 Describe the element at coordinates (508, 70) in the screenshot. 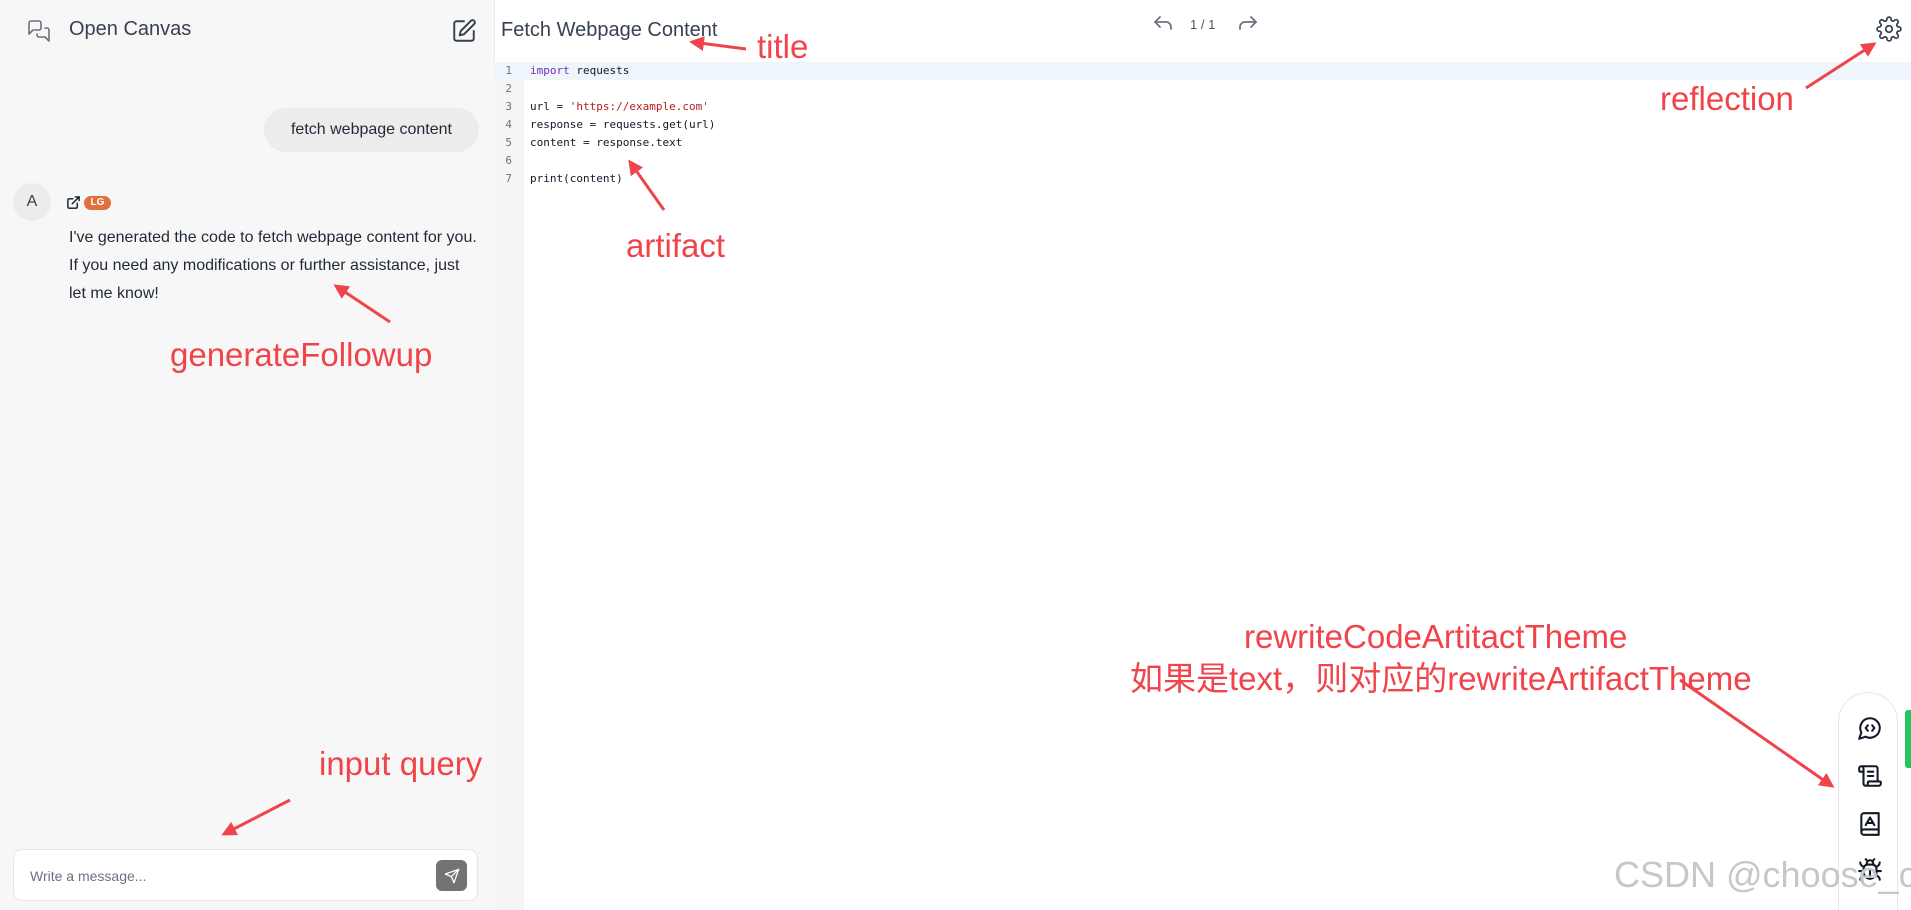

I see `line-number: 1` at that location.